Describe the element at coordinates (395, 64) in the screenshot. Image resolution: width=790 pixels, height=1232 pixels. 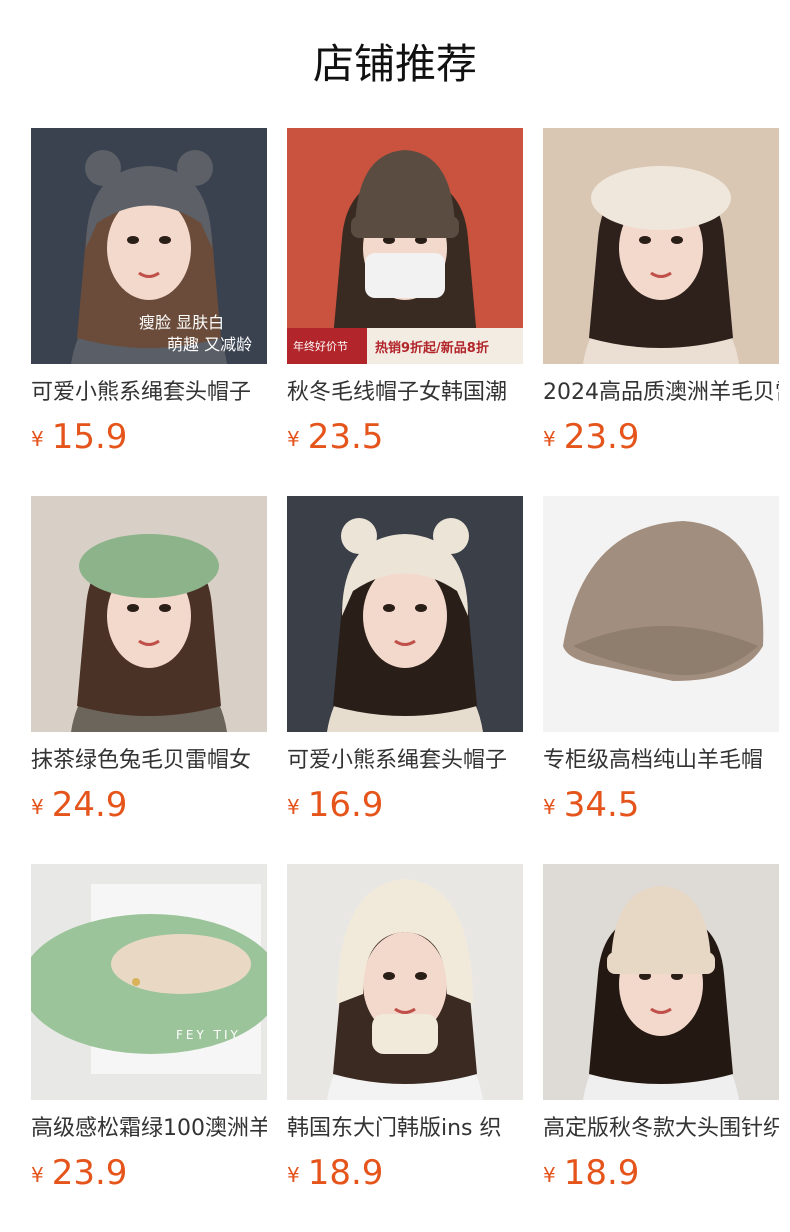
I see `page-title: 店铺推荐` at that location.